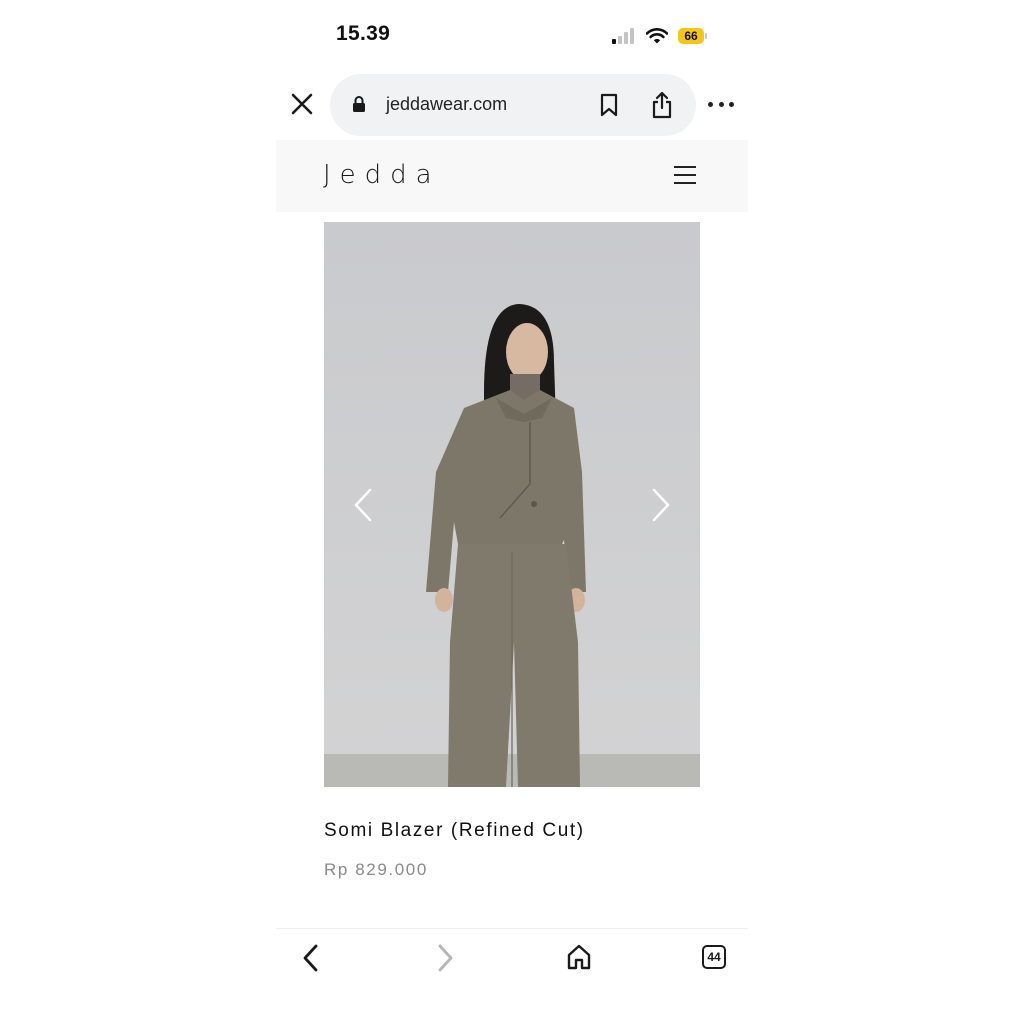 The height and width of the screenshot is (1024, 1024). What do you see at coordinates (512, 960) in the screenshot?
I see `browser-toolbar: 44` at bounding box center [512, 960].